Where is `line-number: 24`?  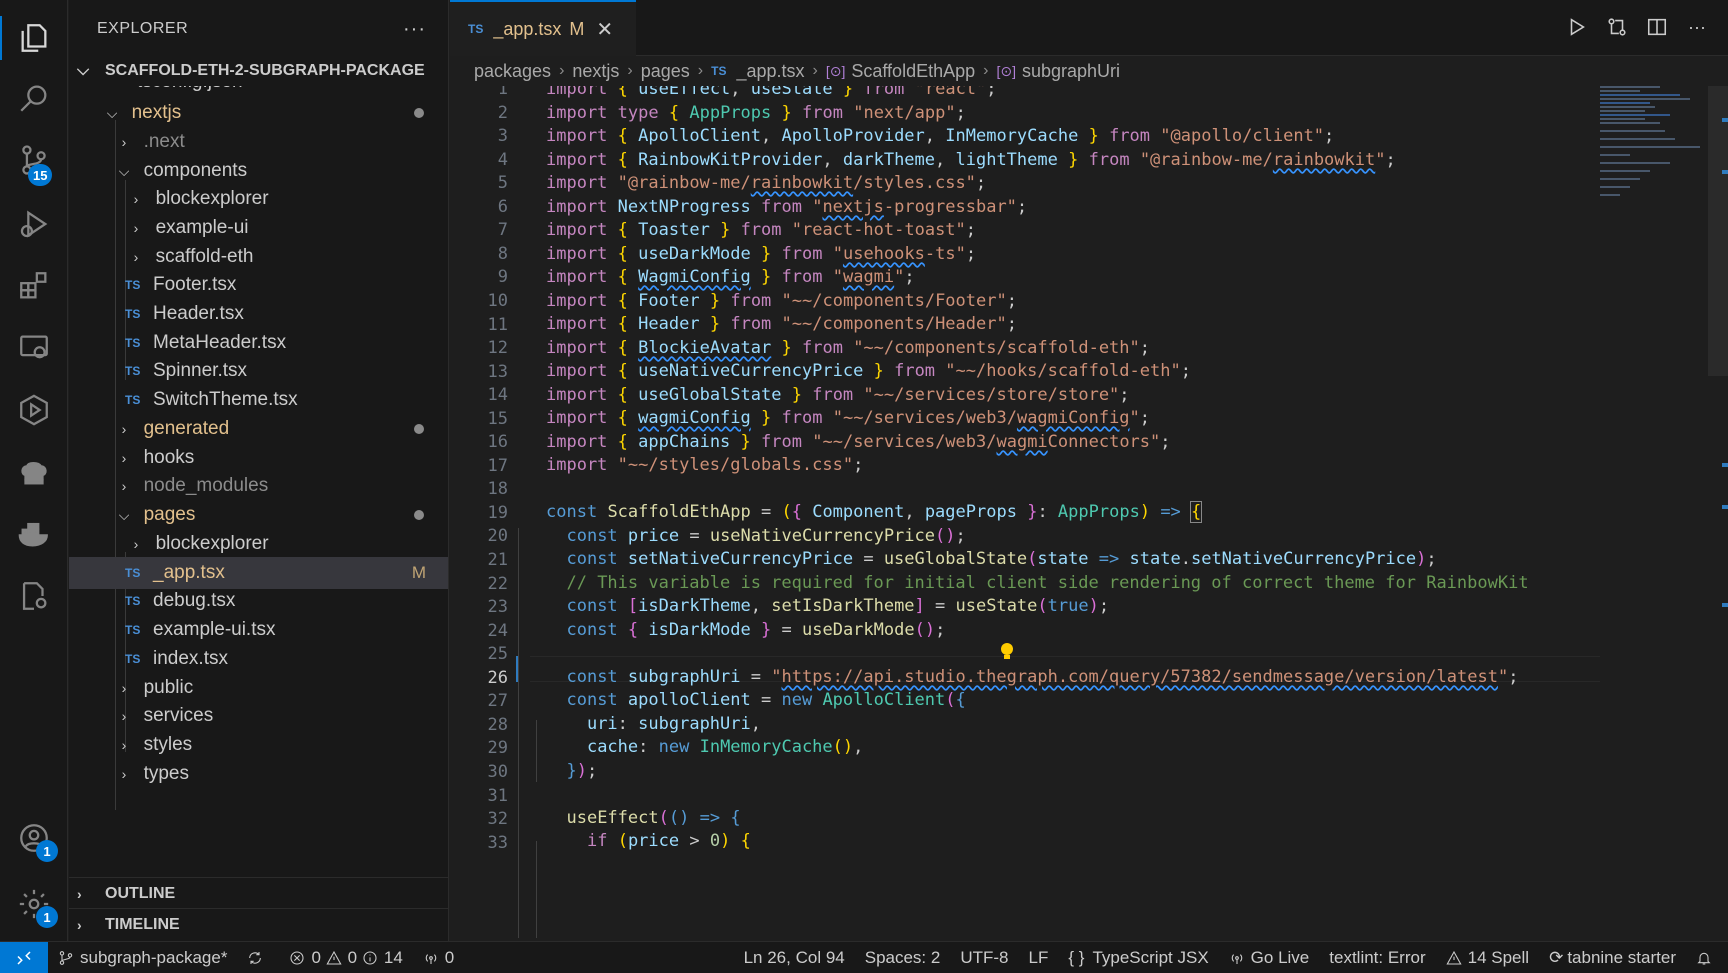
line-number: 24 is located at coordinates (497, 630).